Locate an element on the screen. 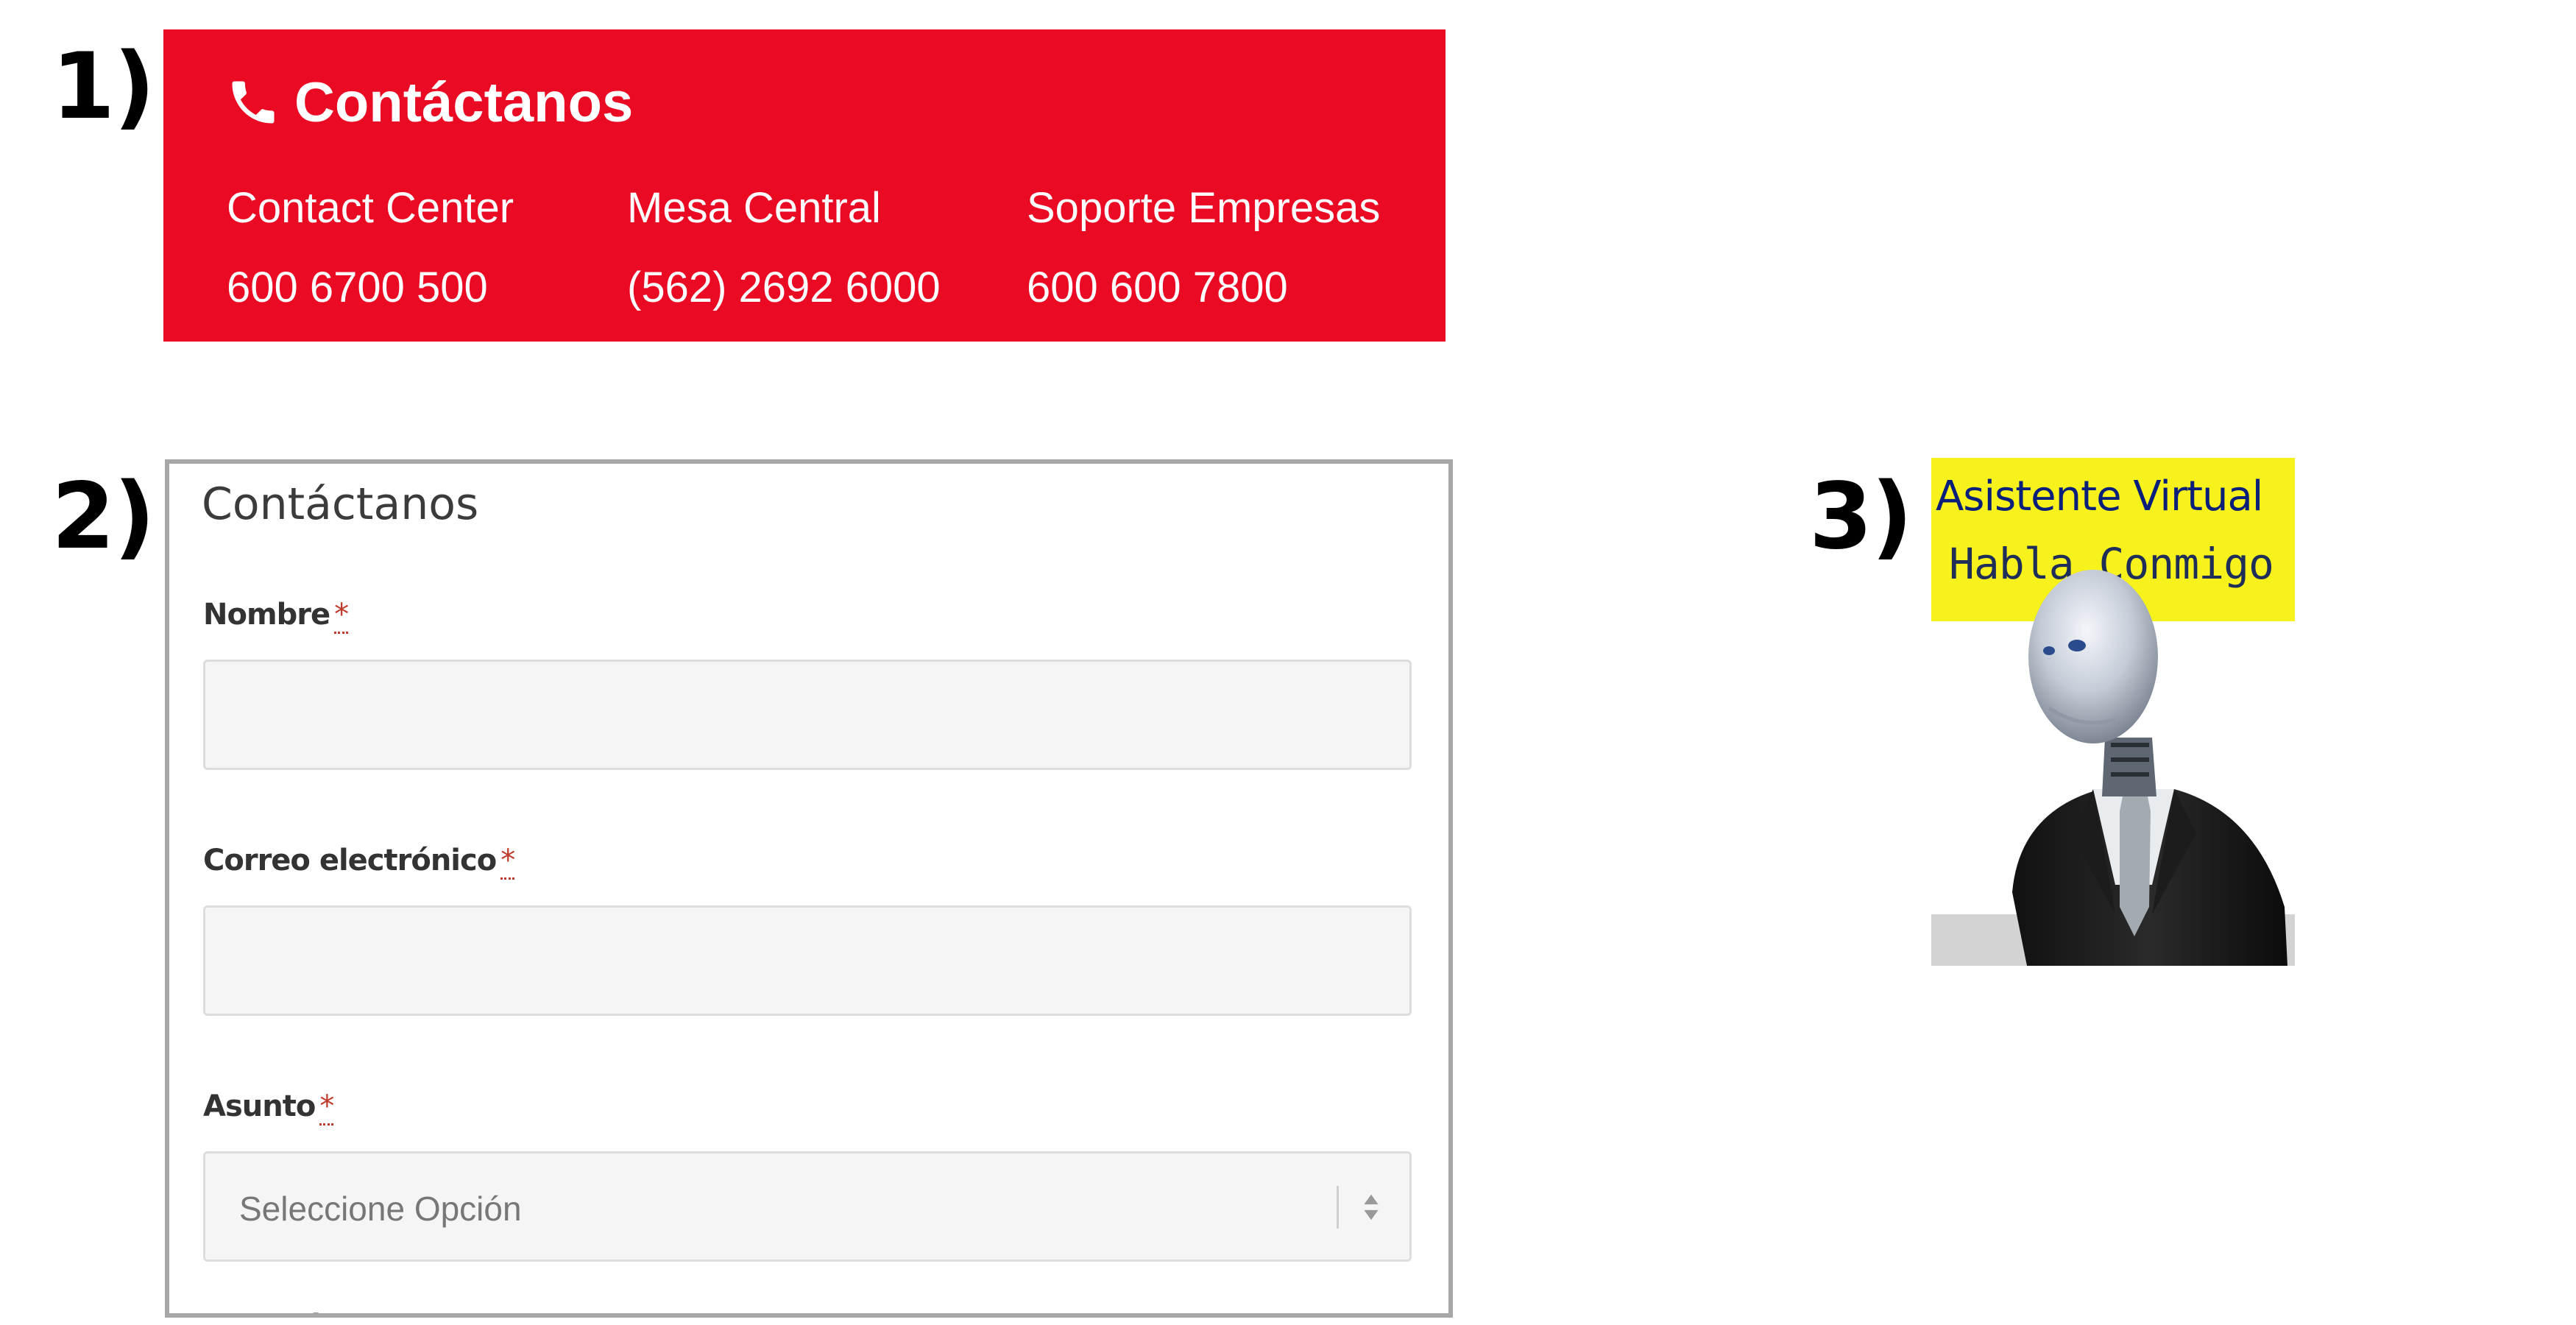 The height and width of the screenshot is (1325, 2576). contact-center-column: Contact Center 600 6700 500 is located at coordinates (370, 248).